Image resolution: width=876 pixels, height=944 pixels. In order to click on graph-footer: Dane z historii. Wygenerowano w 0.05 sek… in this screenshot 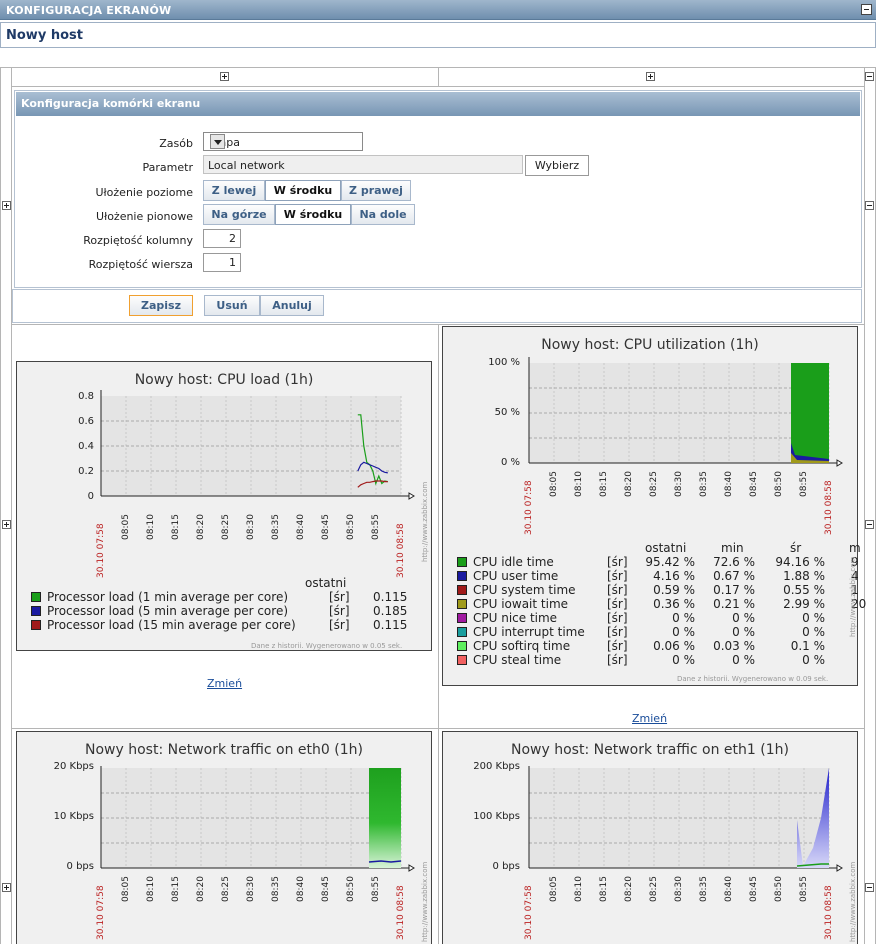, I will do `click(327, 646)`.